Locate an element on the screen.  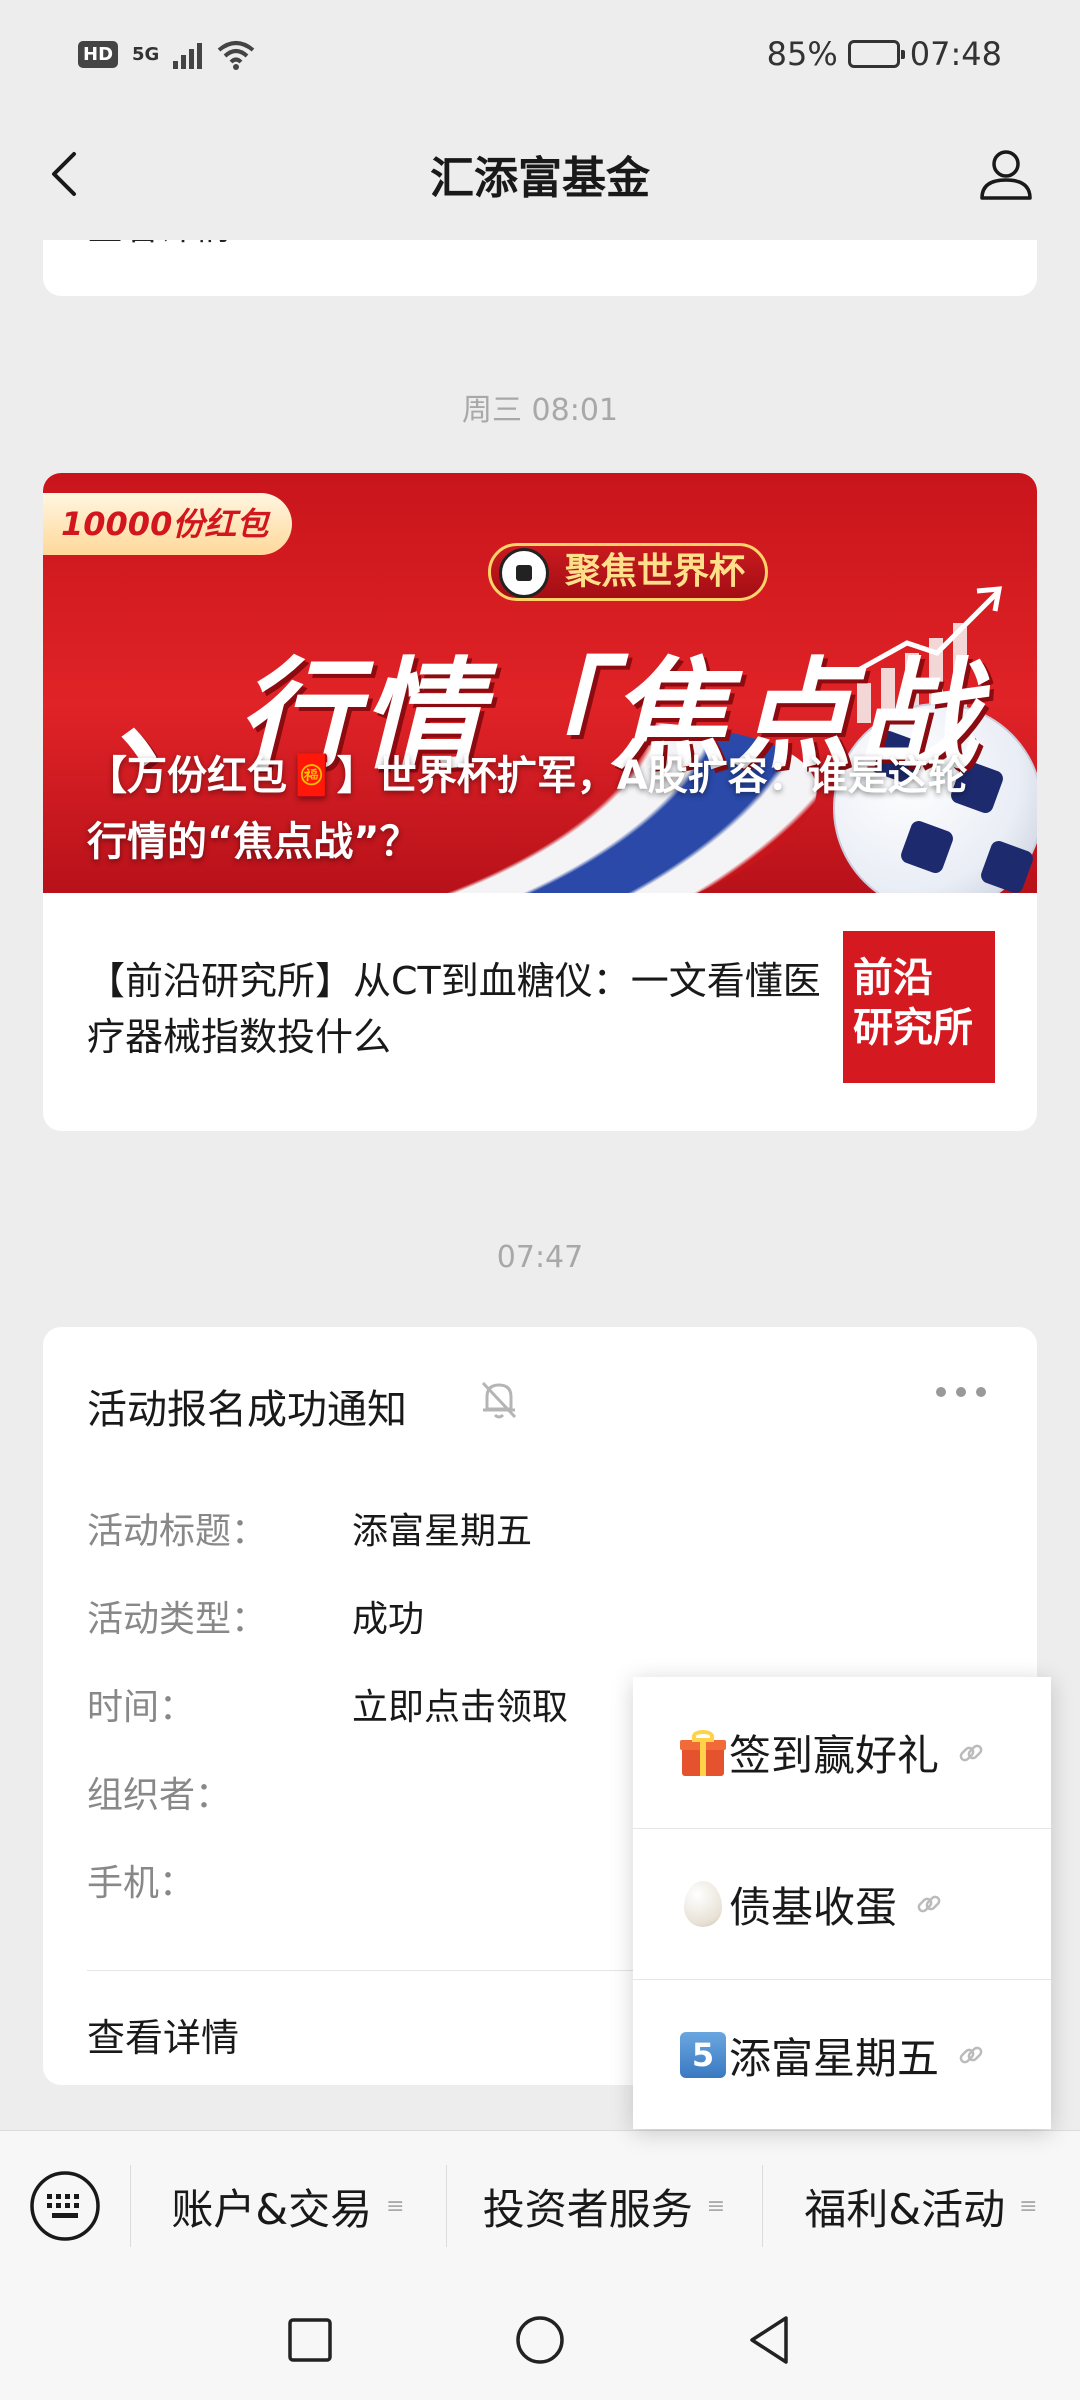
keyboard-icon is located at coordinates (65, 2206).